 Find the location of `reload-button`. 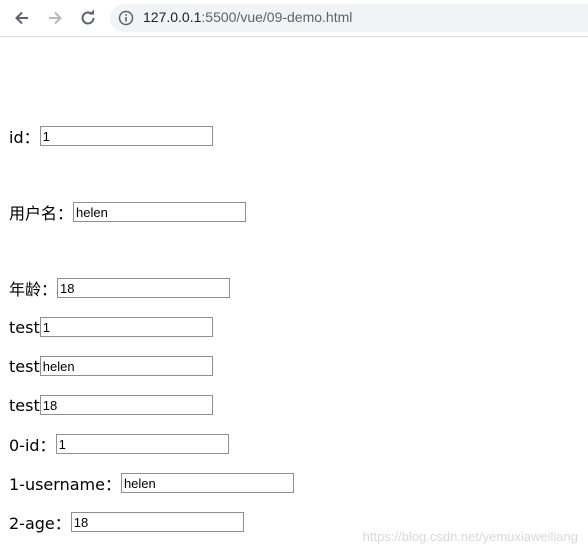

reload-button is located at coordinates (88, 18).